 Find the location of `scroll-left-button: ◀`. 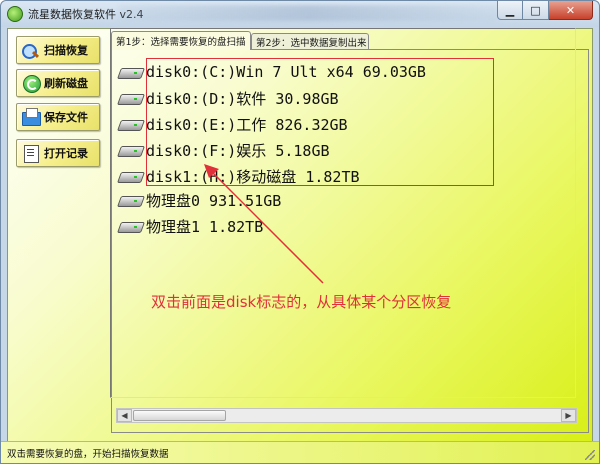

scroll-left-button: ◀ is located at coordinates (124, 415).